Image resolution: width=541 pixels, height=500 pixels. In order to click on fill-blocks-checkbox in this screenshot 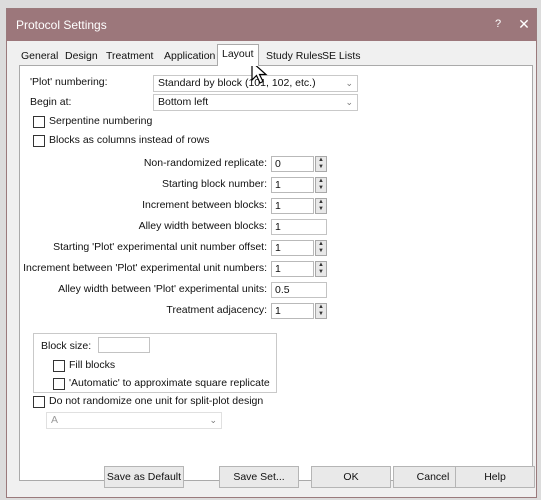, I will do `click(59, 366)`.